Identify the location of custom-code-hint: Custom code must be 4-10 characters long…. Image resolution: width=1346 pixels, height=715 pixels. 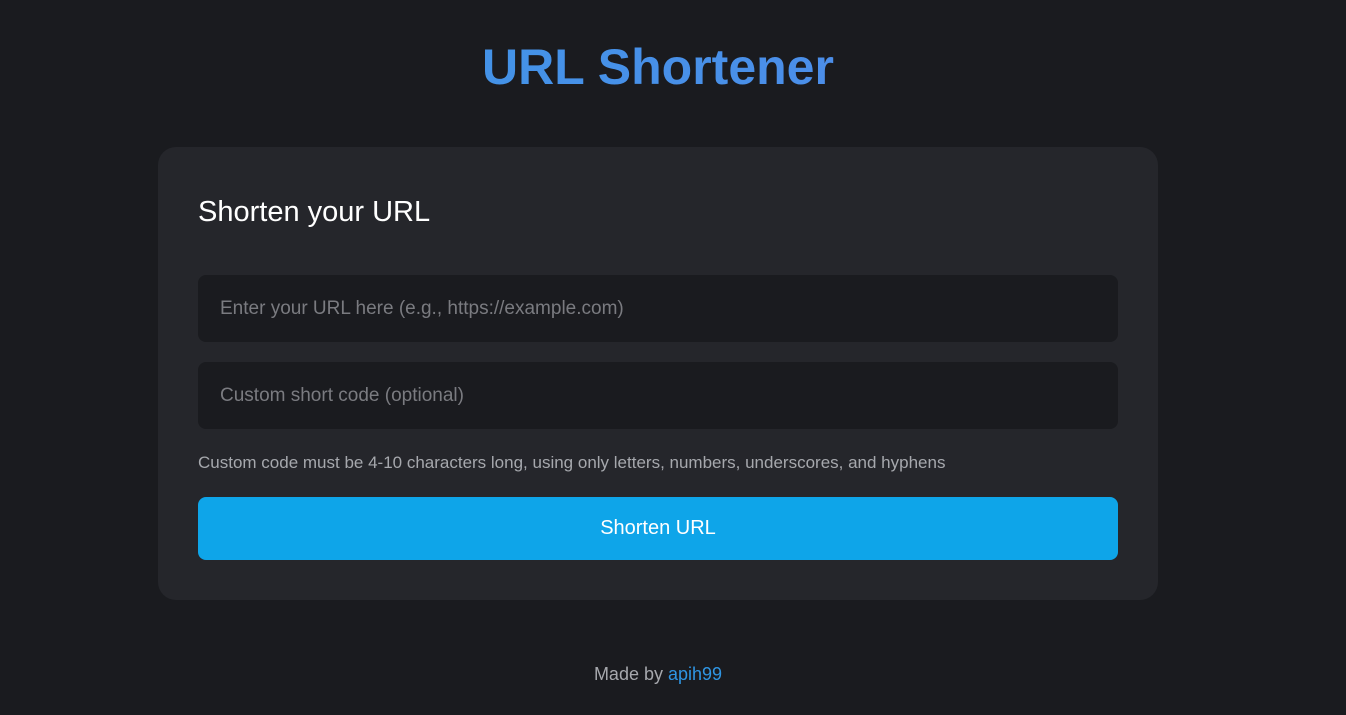
(572, 462).